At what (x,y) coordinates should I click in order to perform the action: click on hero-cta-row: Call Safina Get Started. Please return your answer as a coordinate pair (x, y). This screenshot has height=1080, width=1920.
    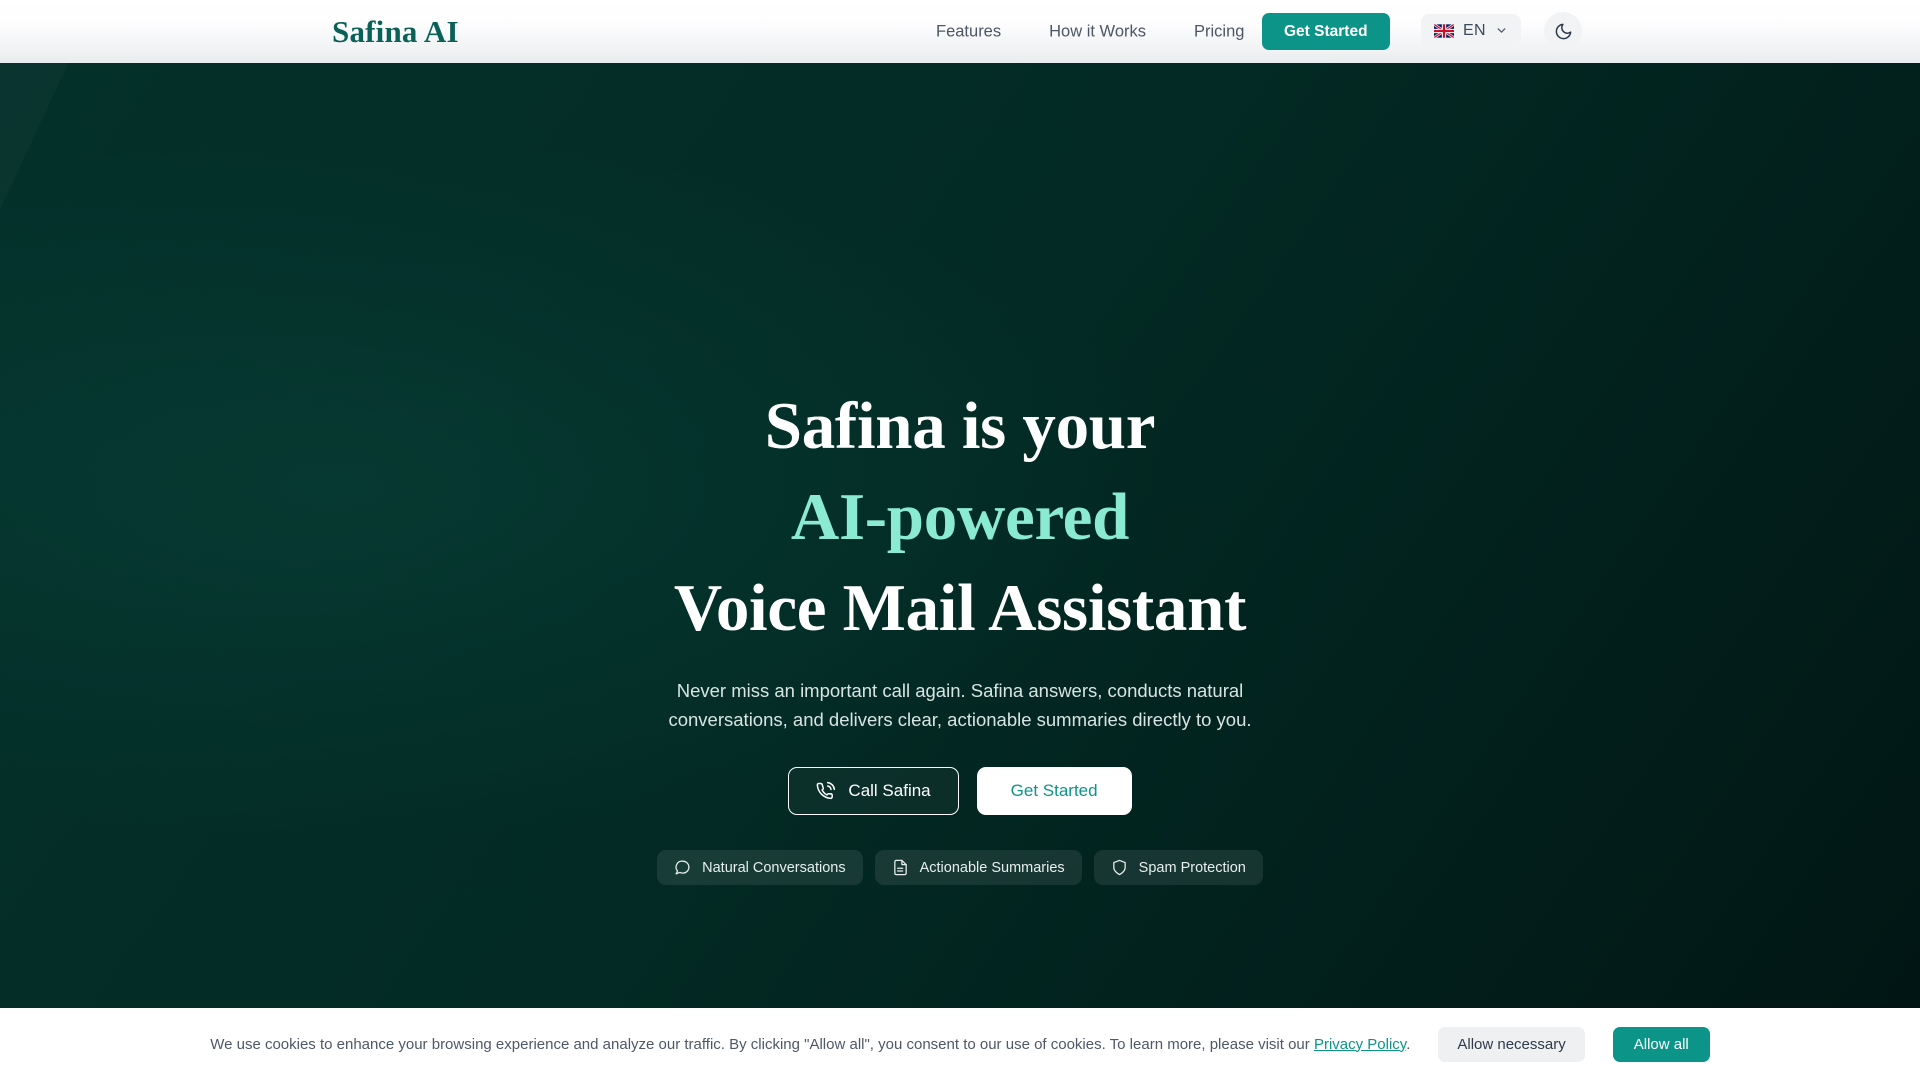
    Looking at the image, I should click on (960, 791).